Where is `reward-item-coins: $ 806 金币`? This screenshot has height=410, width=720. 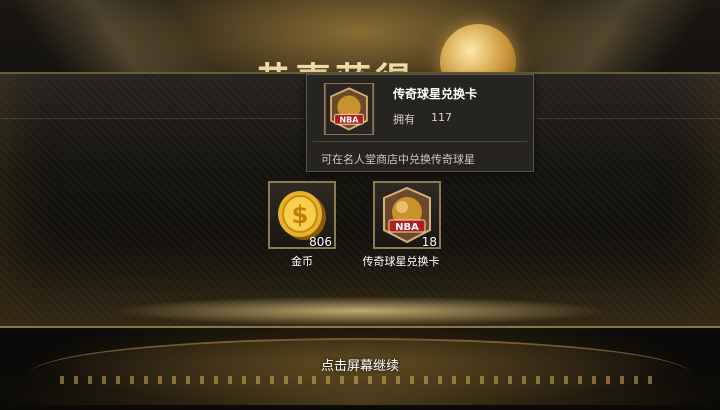 reward-item-coins: $ 806 金币 is located at coordinates (302, 225).